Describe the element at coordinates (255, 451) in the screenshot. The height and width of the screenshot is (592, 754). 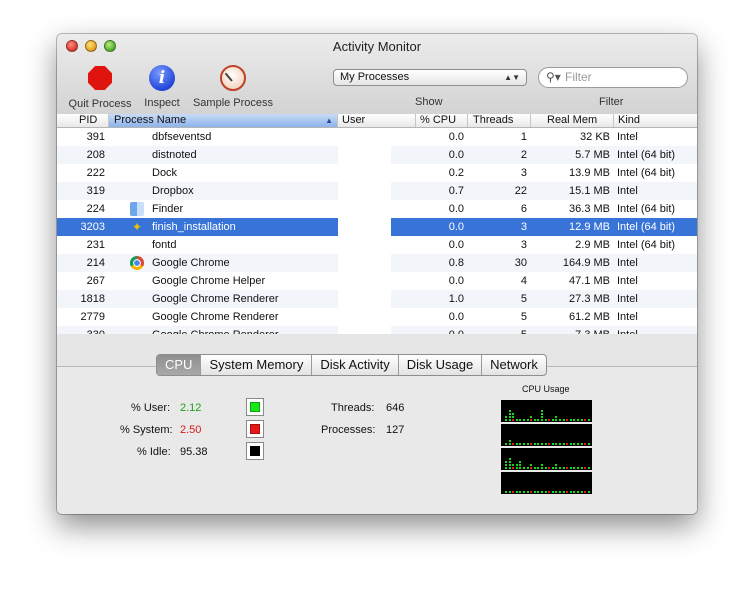
I see `idle-color-well` at that location.